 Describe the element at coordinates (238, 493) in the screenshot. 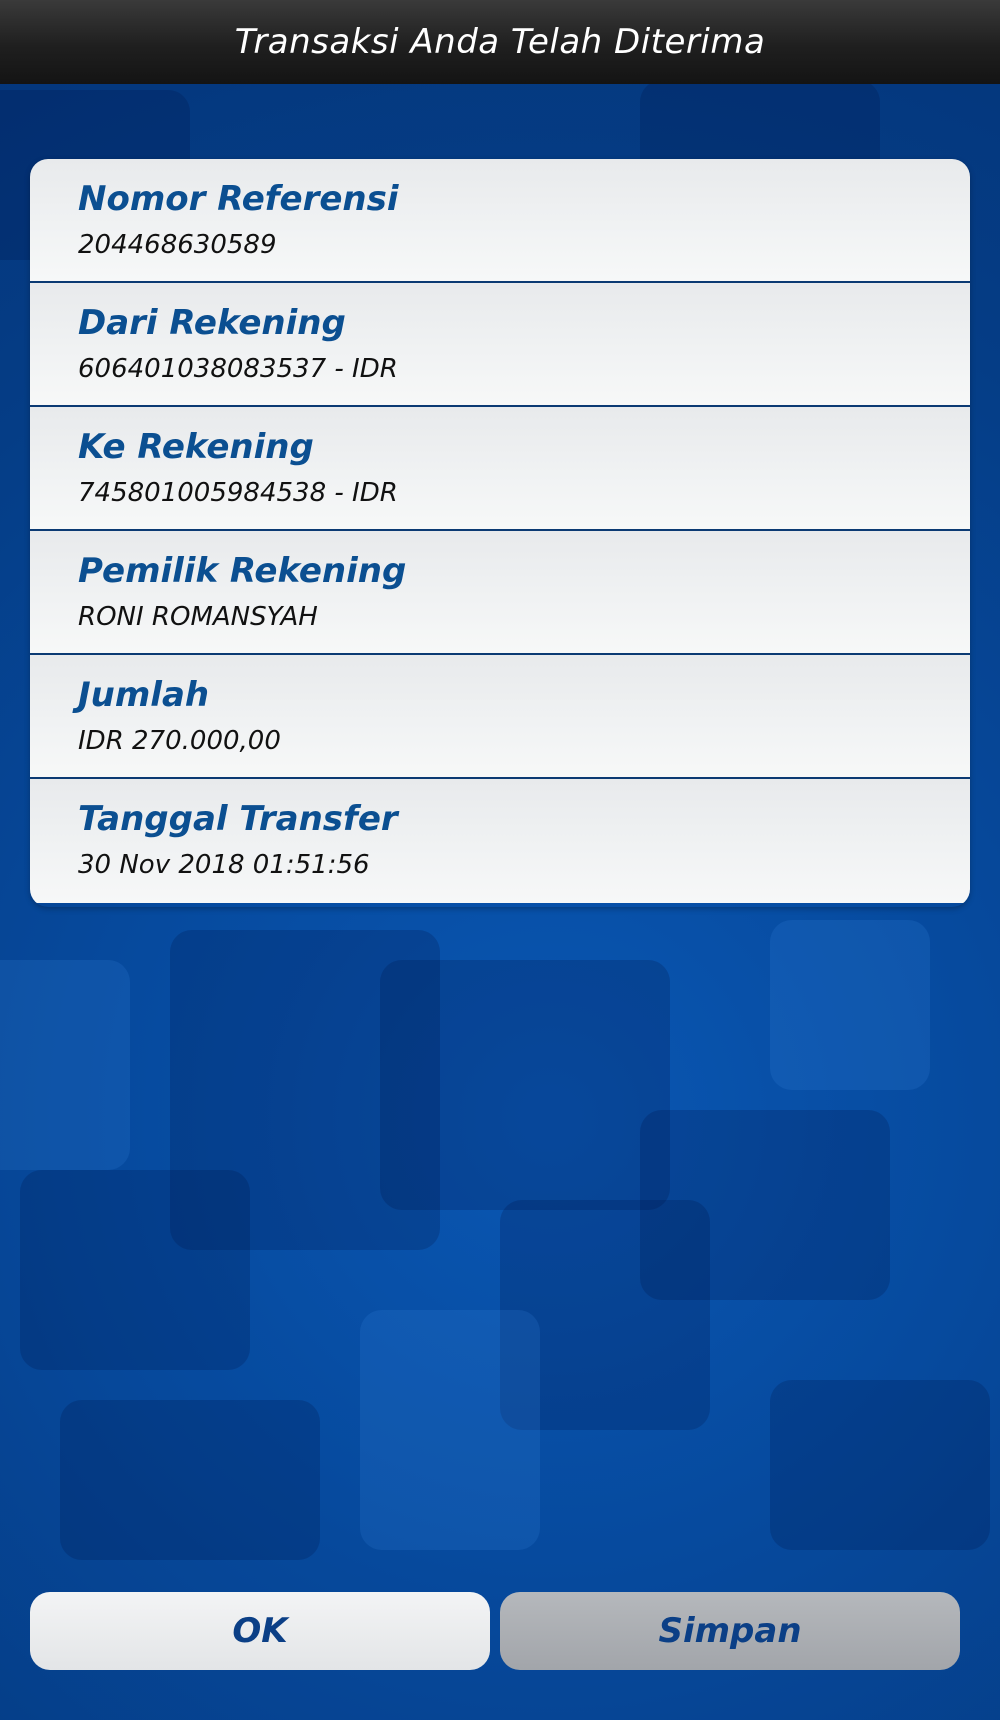

I see `detail-value: 745801005984538 - IDR` at that location.